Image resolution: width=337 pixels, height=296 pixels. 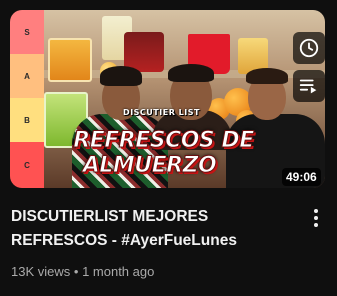 I want to click on tier-a: A, so click(x=27, y=76).